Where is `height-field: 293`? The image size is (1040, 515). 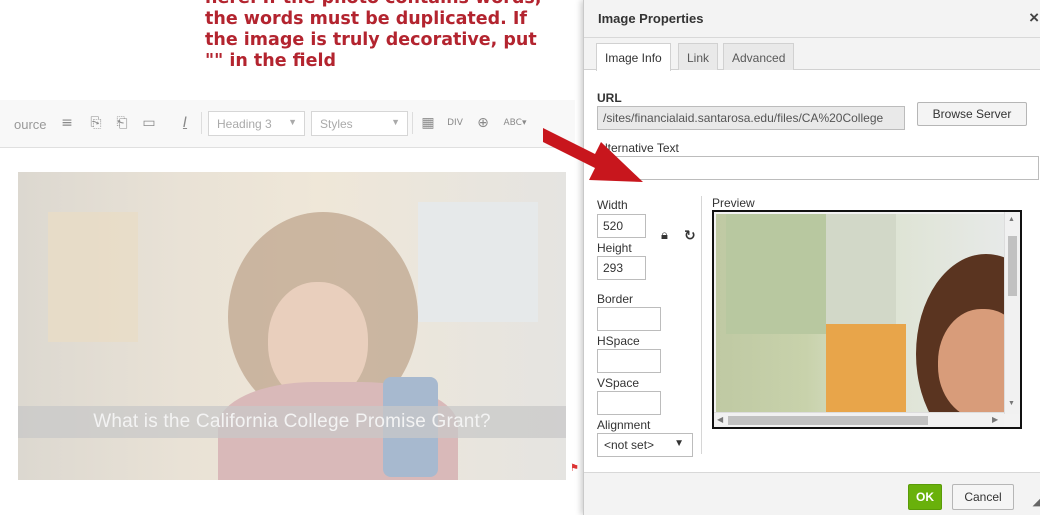
height-field: 293 is located at coordinates (621, 268).